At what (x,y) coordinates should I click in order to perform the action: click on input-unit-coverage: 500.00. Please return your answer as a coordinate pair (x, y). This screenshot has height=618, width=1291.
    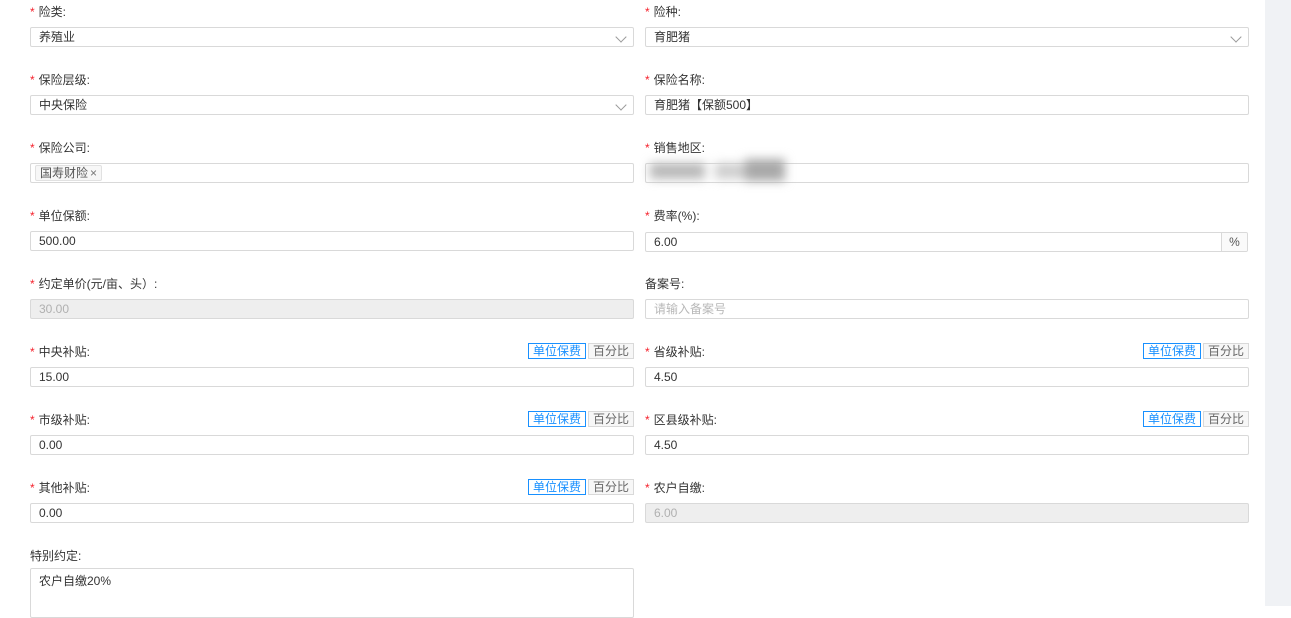
    Looking at the image, I should click on (332, 241).